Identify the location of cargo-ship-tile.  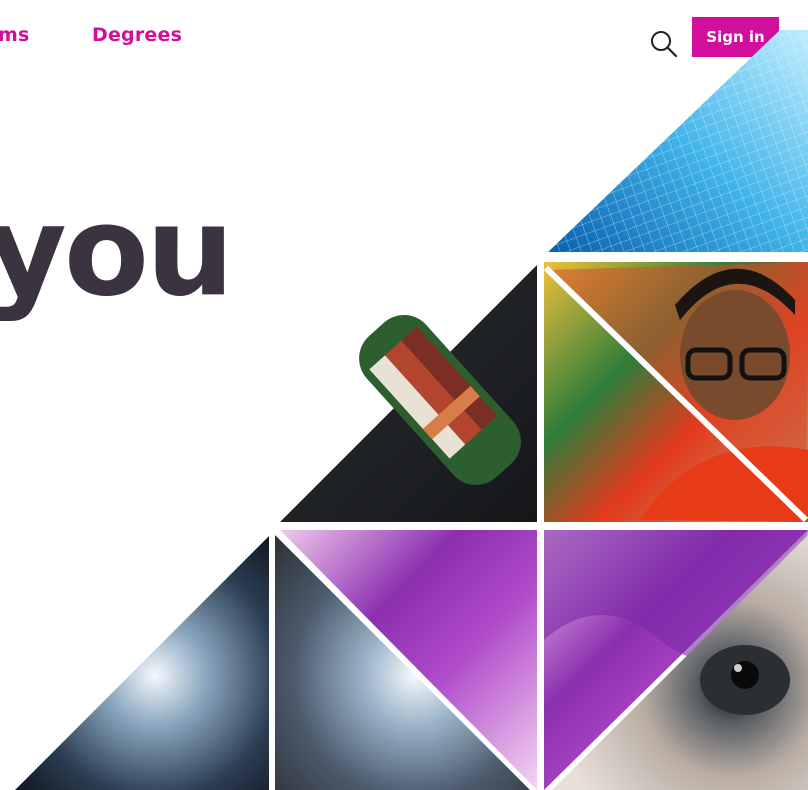
(408, 393).